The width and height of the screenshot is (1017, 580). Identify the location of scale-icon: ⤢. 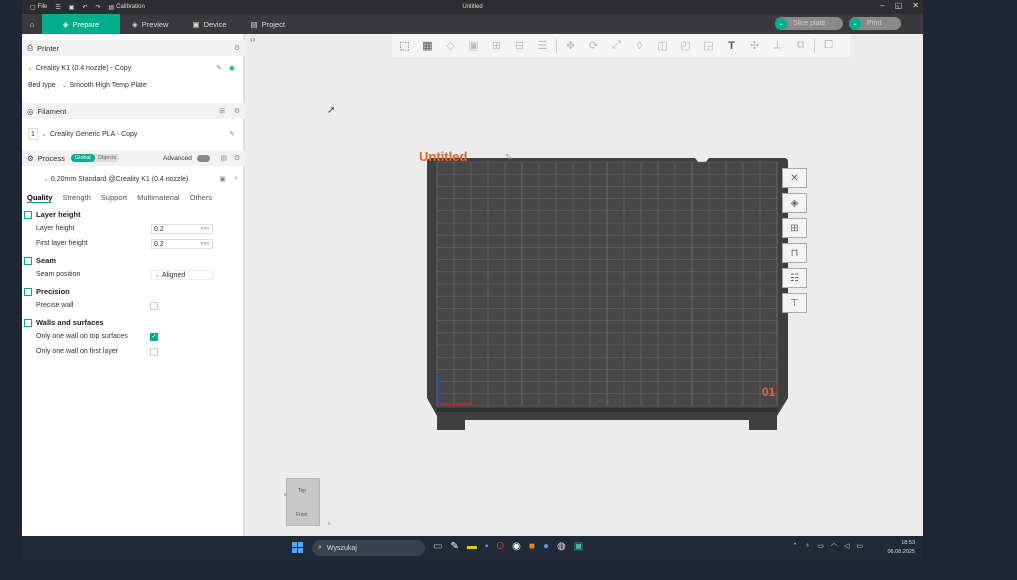
(616, 45).